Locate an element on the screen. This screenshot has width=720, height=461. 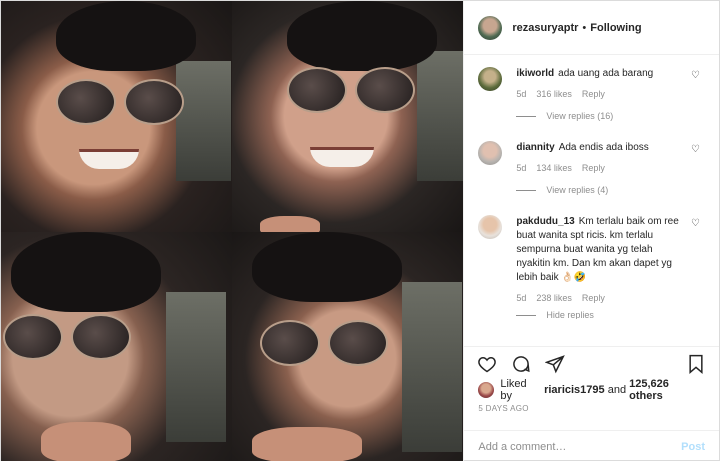
share-icon is located at coordinates (555, 364).